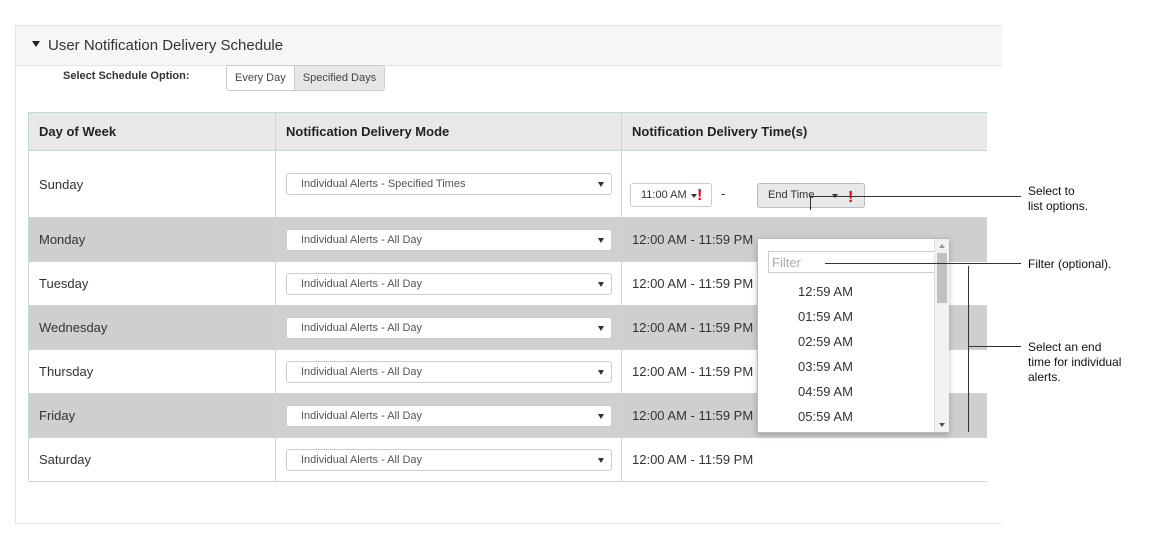  I want to click on list-item: 03:59 AM, so click(846, 366).